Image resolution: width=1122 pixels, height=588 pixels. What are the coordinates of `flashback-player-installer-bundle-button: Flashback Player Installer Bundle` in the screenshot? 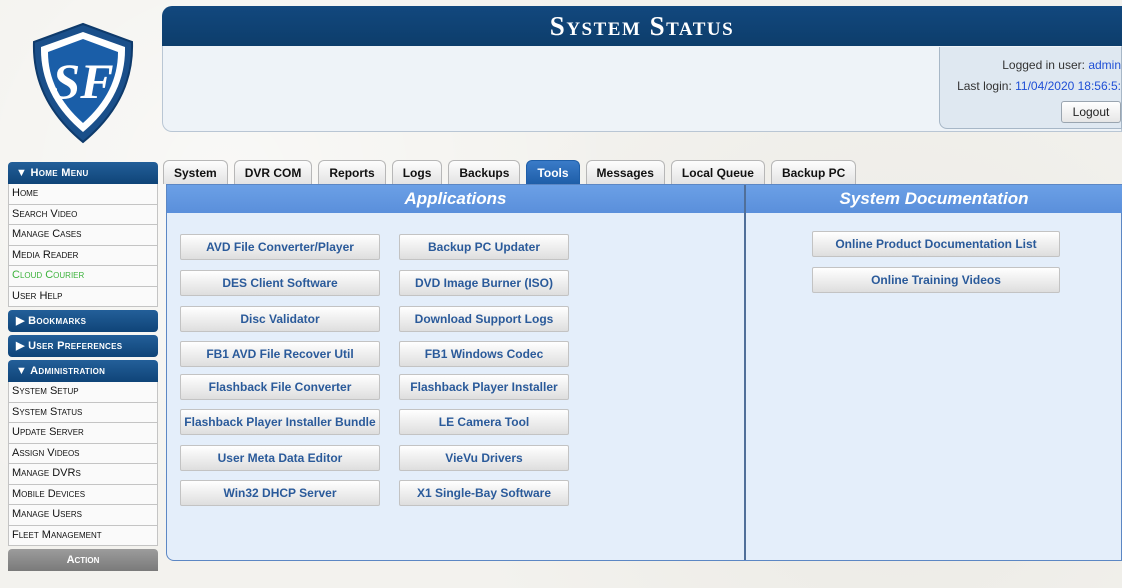 It's located at (280, 422).